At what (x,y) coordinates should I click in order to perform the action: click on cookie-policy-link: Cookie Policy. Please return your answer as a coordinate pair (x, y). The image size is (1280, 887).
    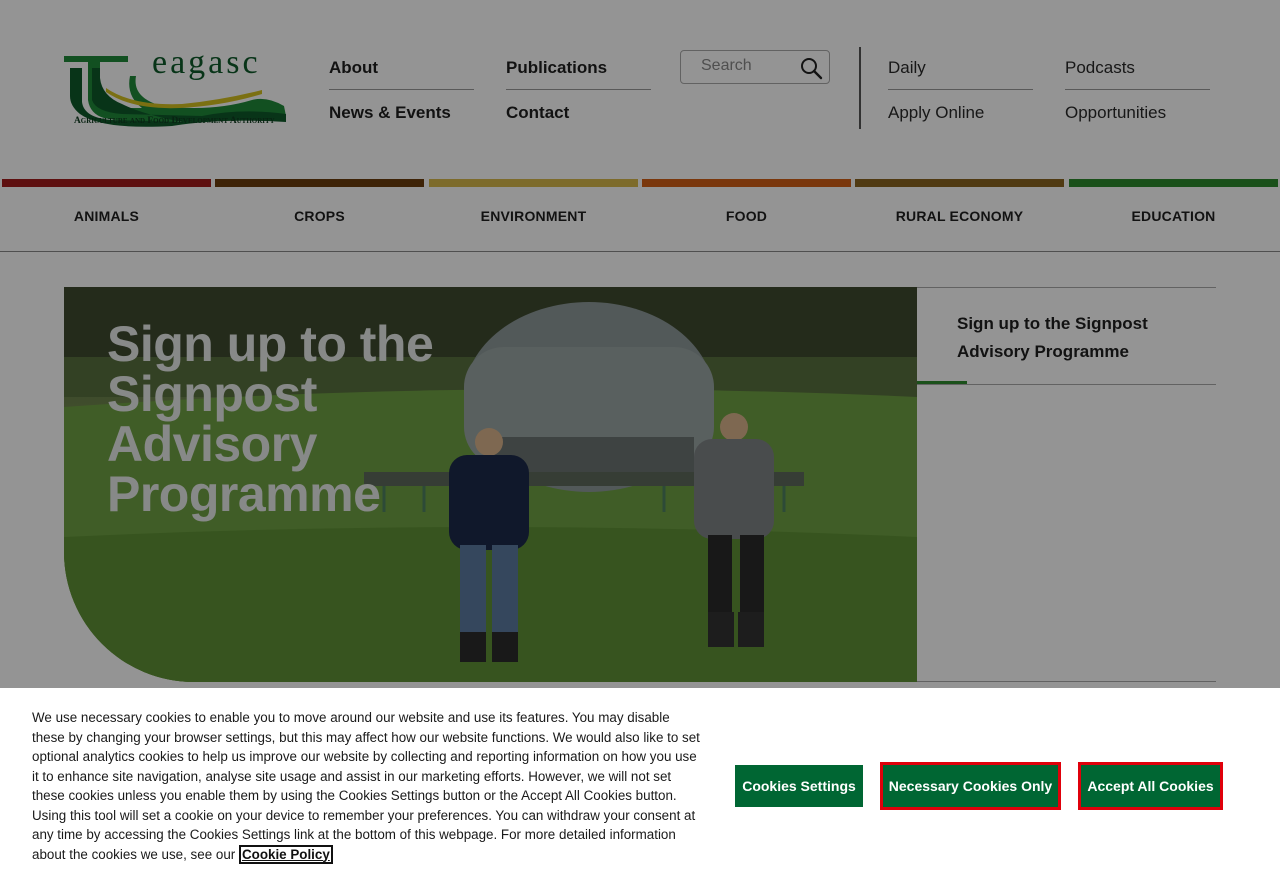
    Looking at the image, I should click on (285, 854).